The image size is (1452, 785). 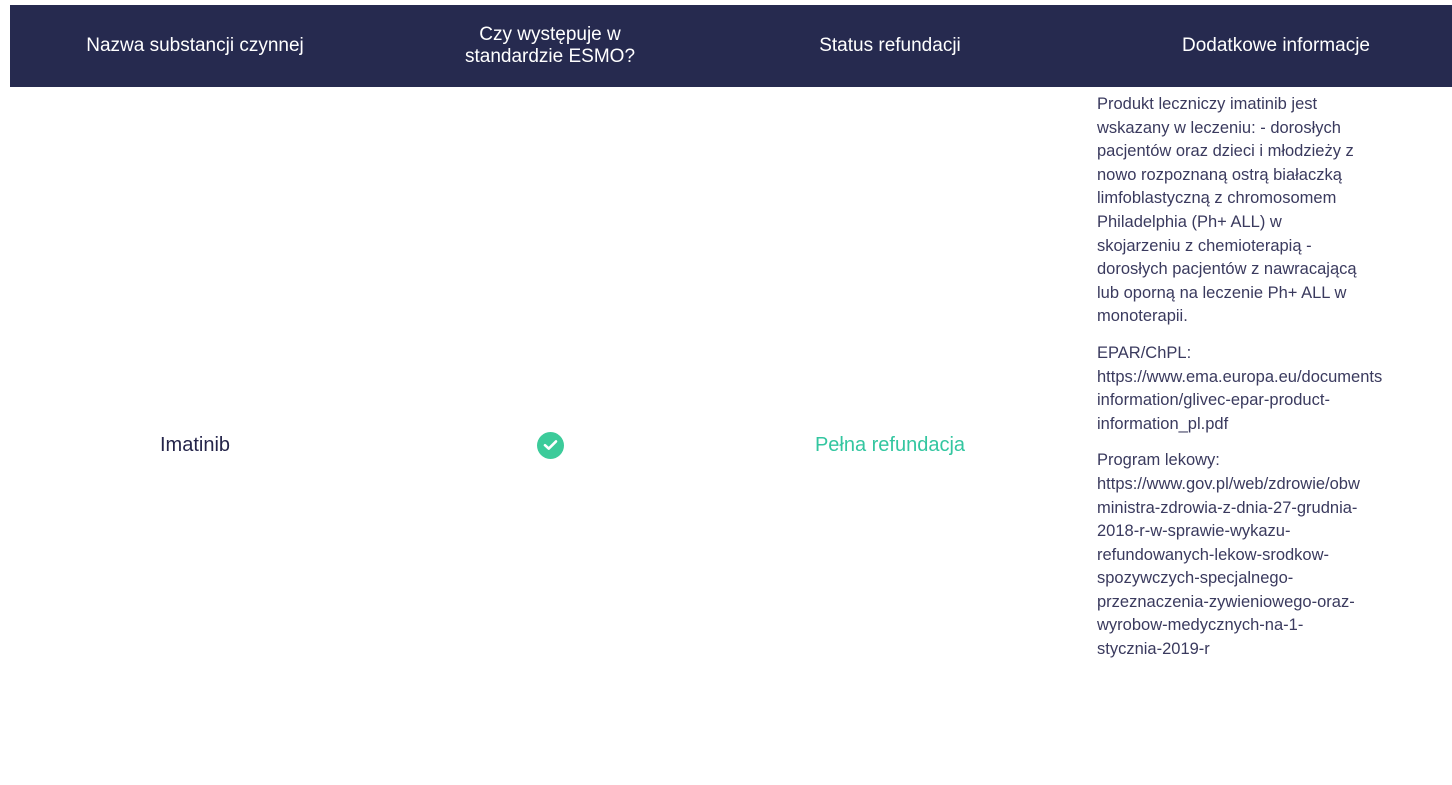 I want to click on refund-status: Pełna refundacja, so click(x=890, y=444).